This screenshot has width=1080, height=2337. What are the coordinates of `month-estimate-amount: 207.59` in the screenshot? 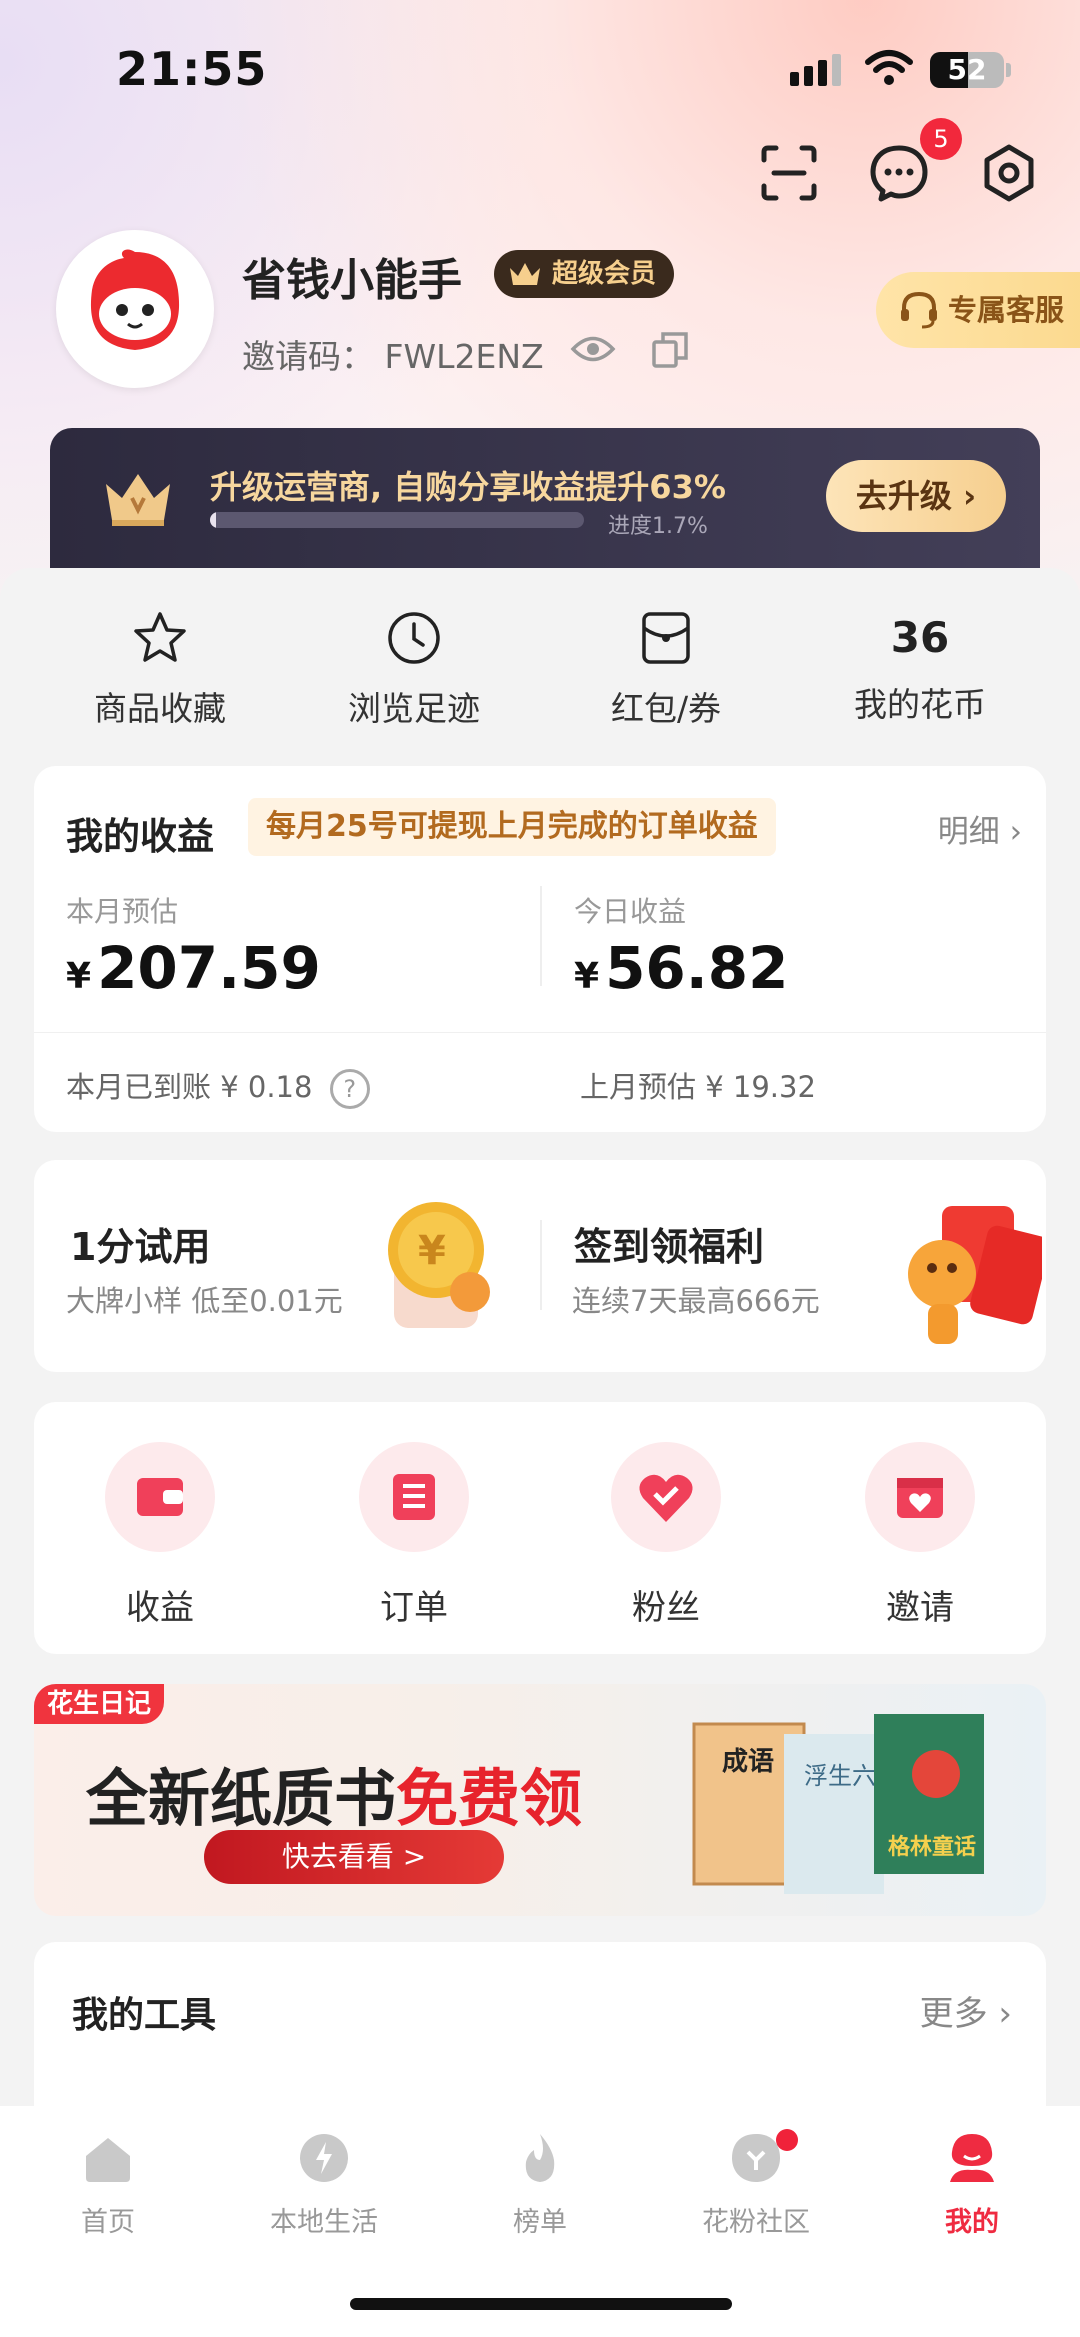 It's located at (209, 968).